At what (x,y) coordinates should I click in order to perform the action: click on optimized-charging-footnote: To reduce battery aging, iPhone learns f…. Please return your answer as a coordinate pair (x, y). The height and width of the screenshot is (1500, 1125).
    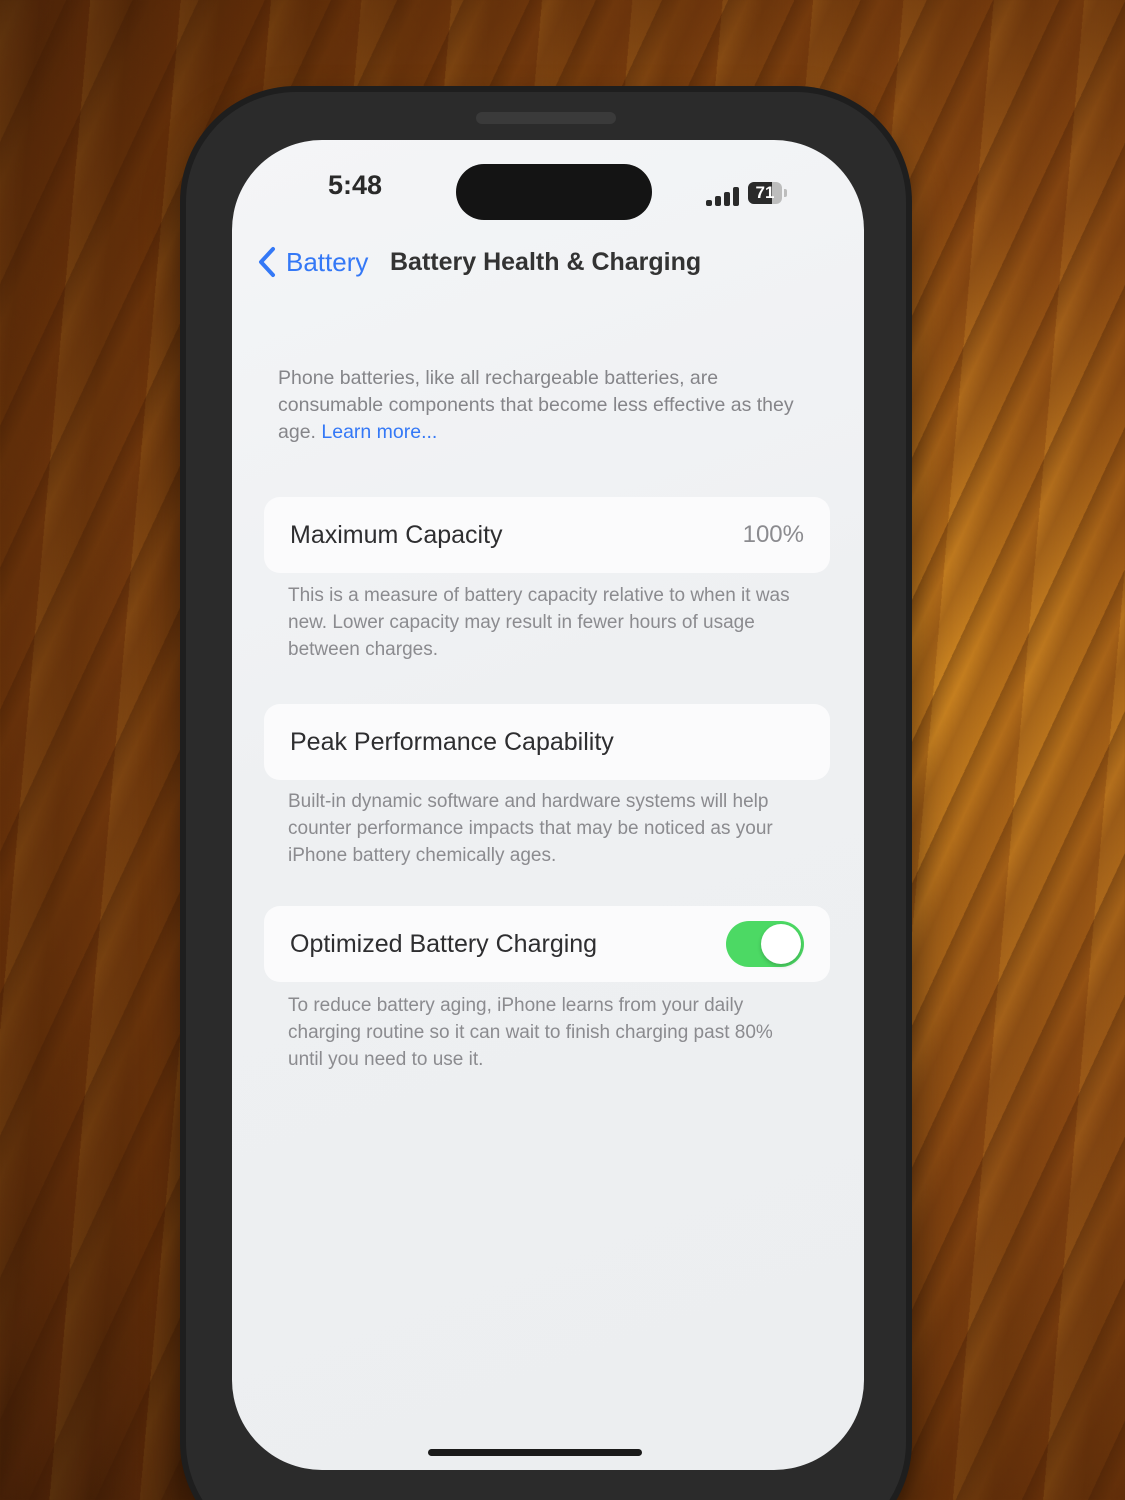
    Looking at the image, I should click on (530, 1032).